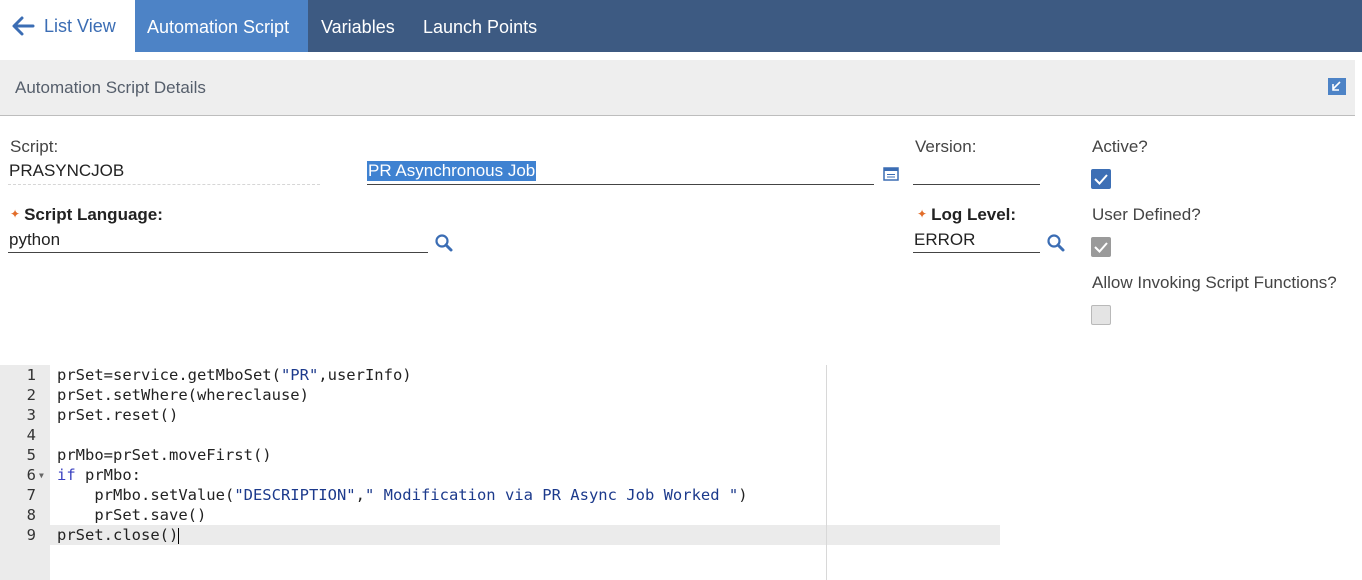  What do you see at coordinates (86, 214) in the screenshot?
I see `script-language-label: ✦ Script Language:` at bounding box center [86, 214].